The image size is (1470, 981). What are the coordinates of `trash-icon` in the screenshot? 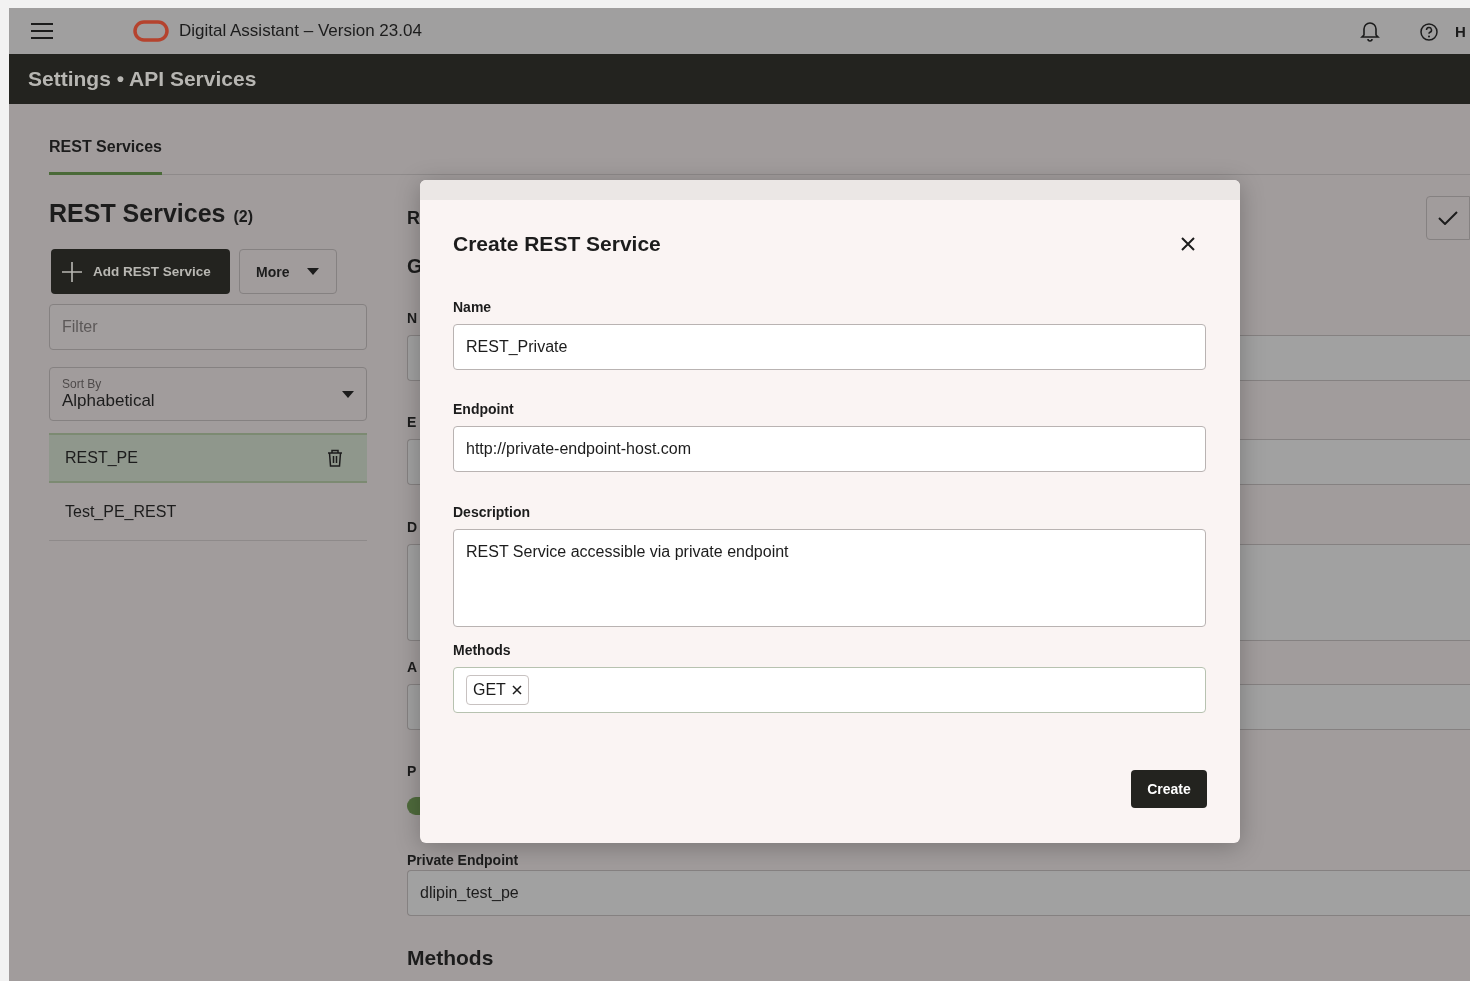 It's located at (335, 458).